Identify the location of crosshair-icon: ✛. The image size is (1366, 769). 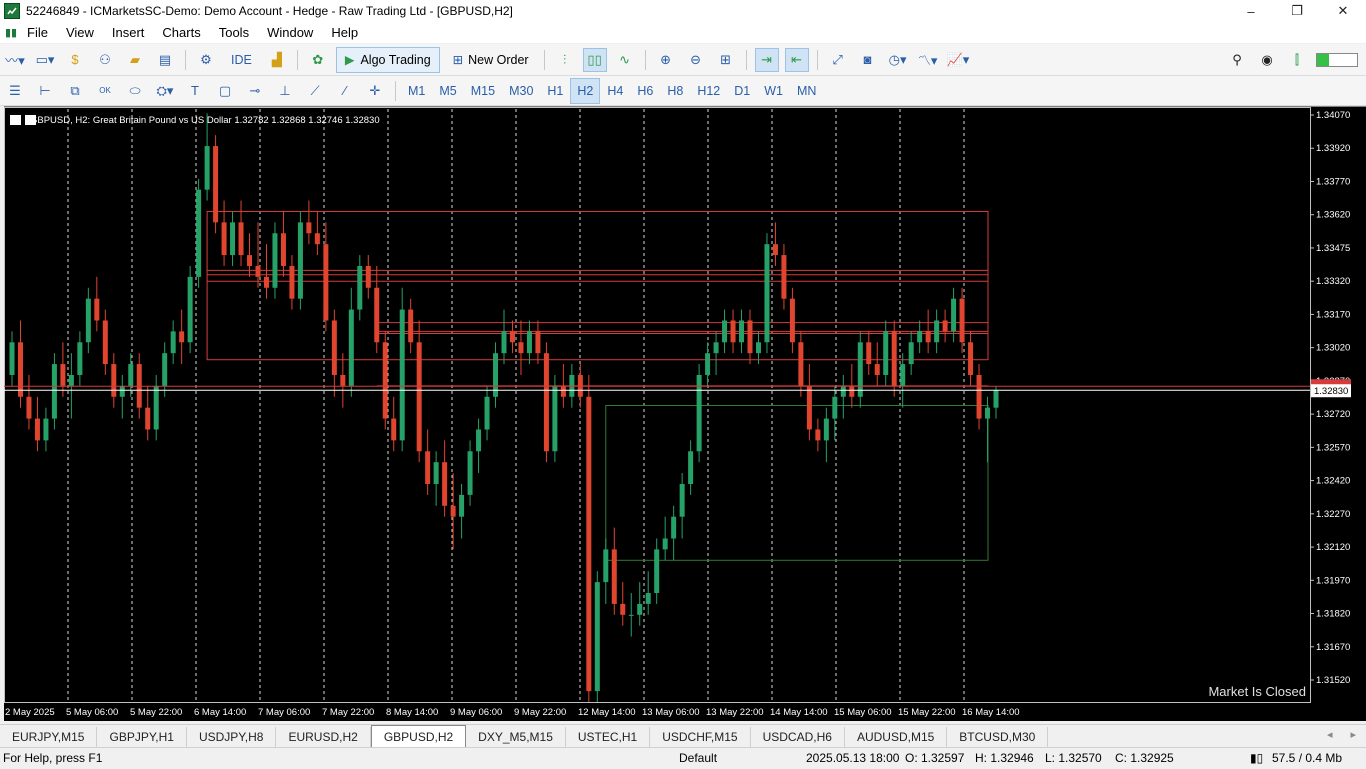
(375, 91).